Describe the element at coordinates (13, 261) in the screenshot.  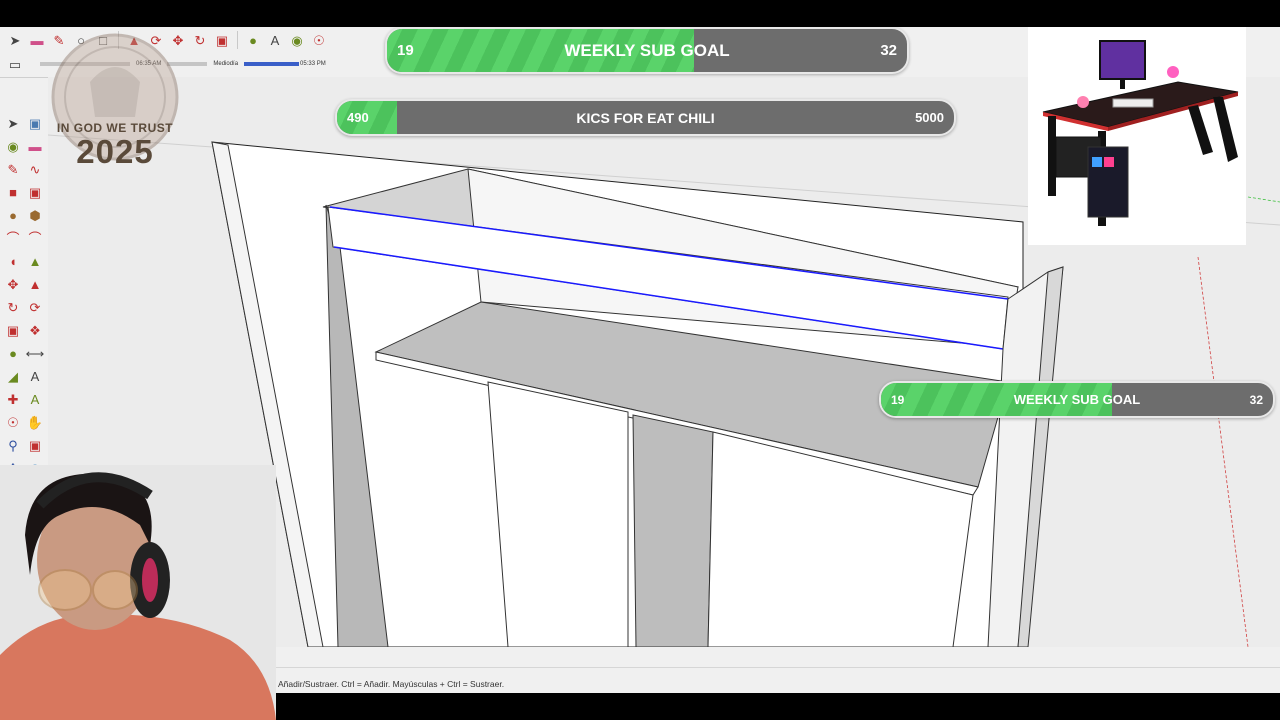
I see `pie-icon: ◖` at that location.